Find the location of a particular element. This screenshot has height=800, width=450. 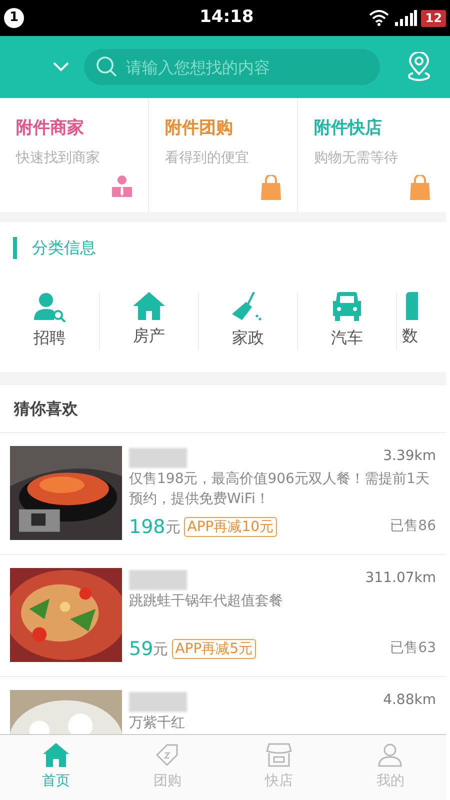

shortcut-title: 附件团购 is located at coordinates (199, 128).